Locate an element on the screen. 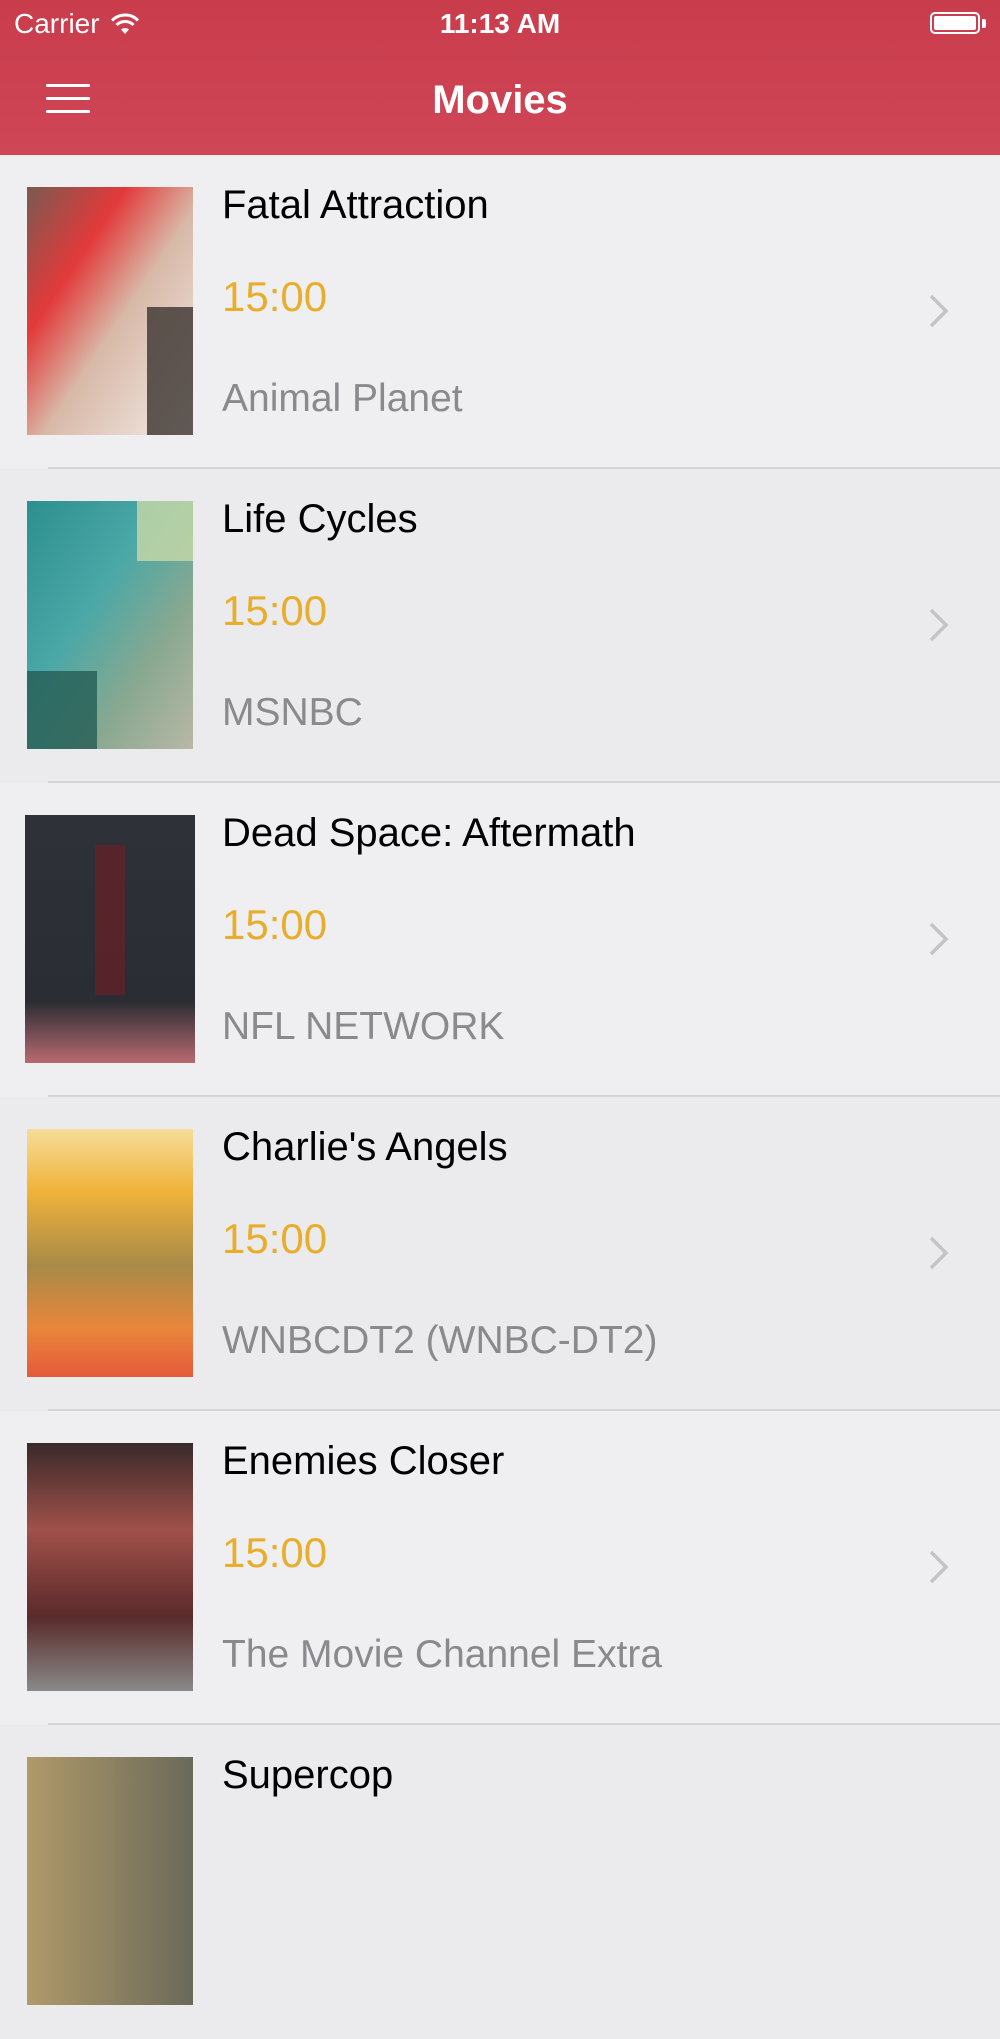 The height and width of the screenshot is (2039, 1000). battery-icon is located at coordinates (958, 24).